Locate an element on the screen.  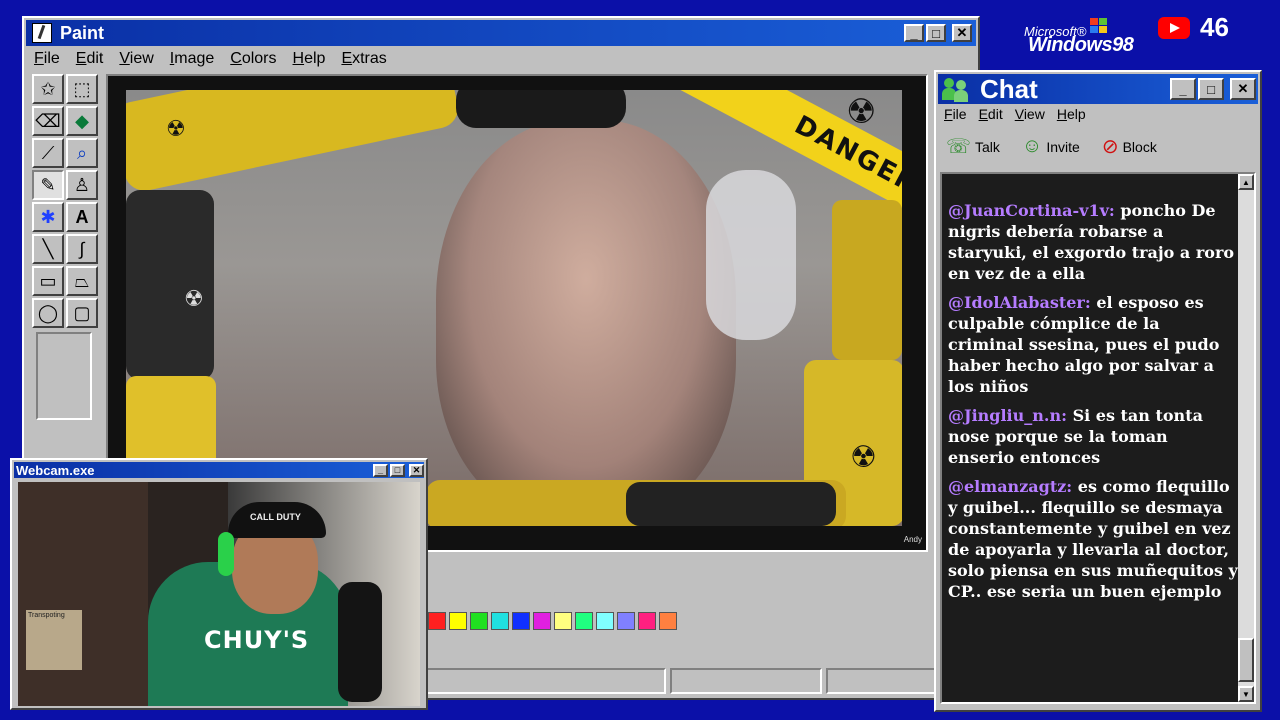
viewer-count: 46 is located at coordinates (1214, 27).